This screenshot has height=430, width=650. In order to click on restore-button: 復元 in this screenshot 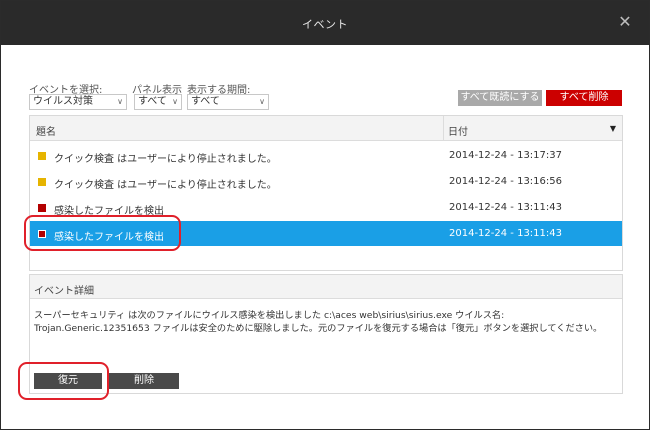, I will do `click(68, 381)`.